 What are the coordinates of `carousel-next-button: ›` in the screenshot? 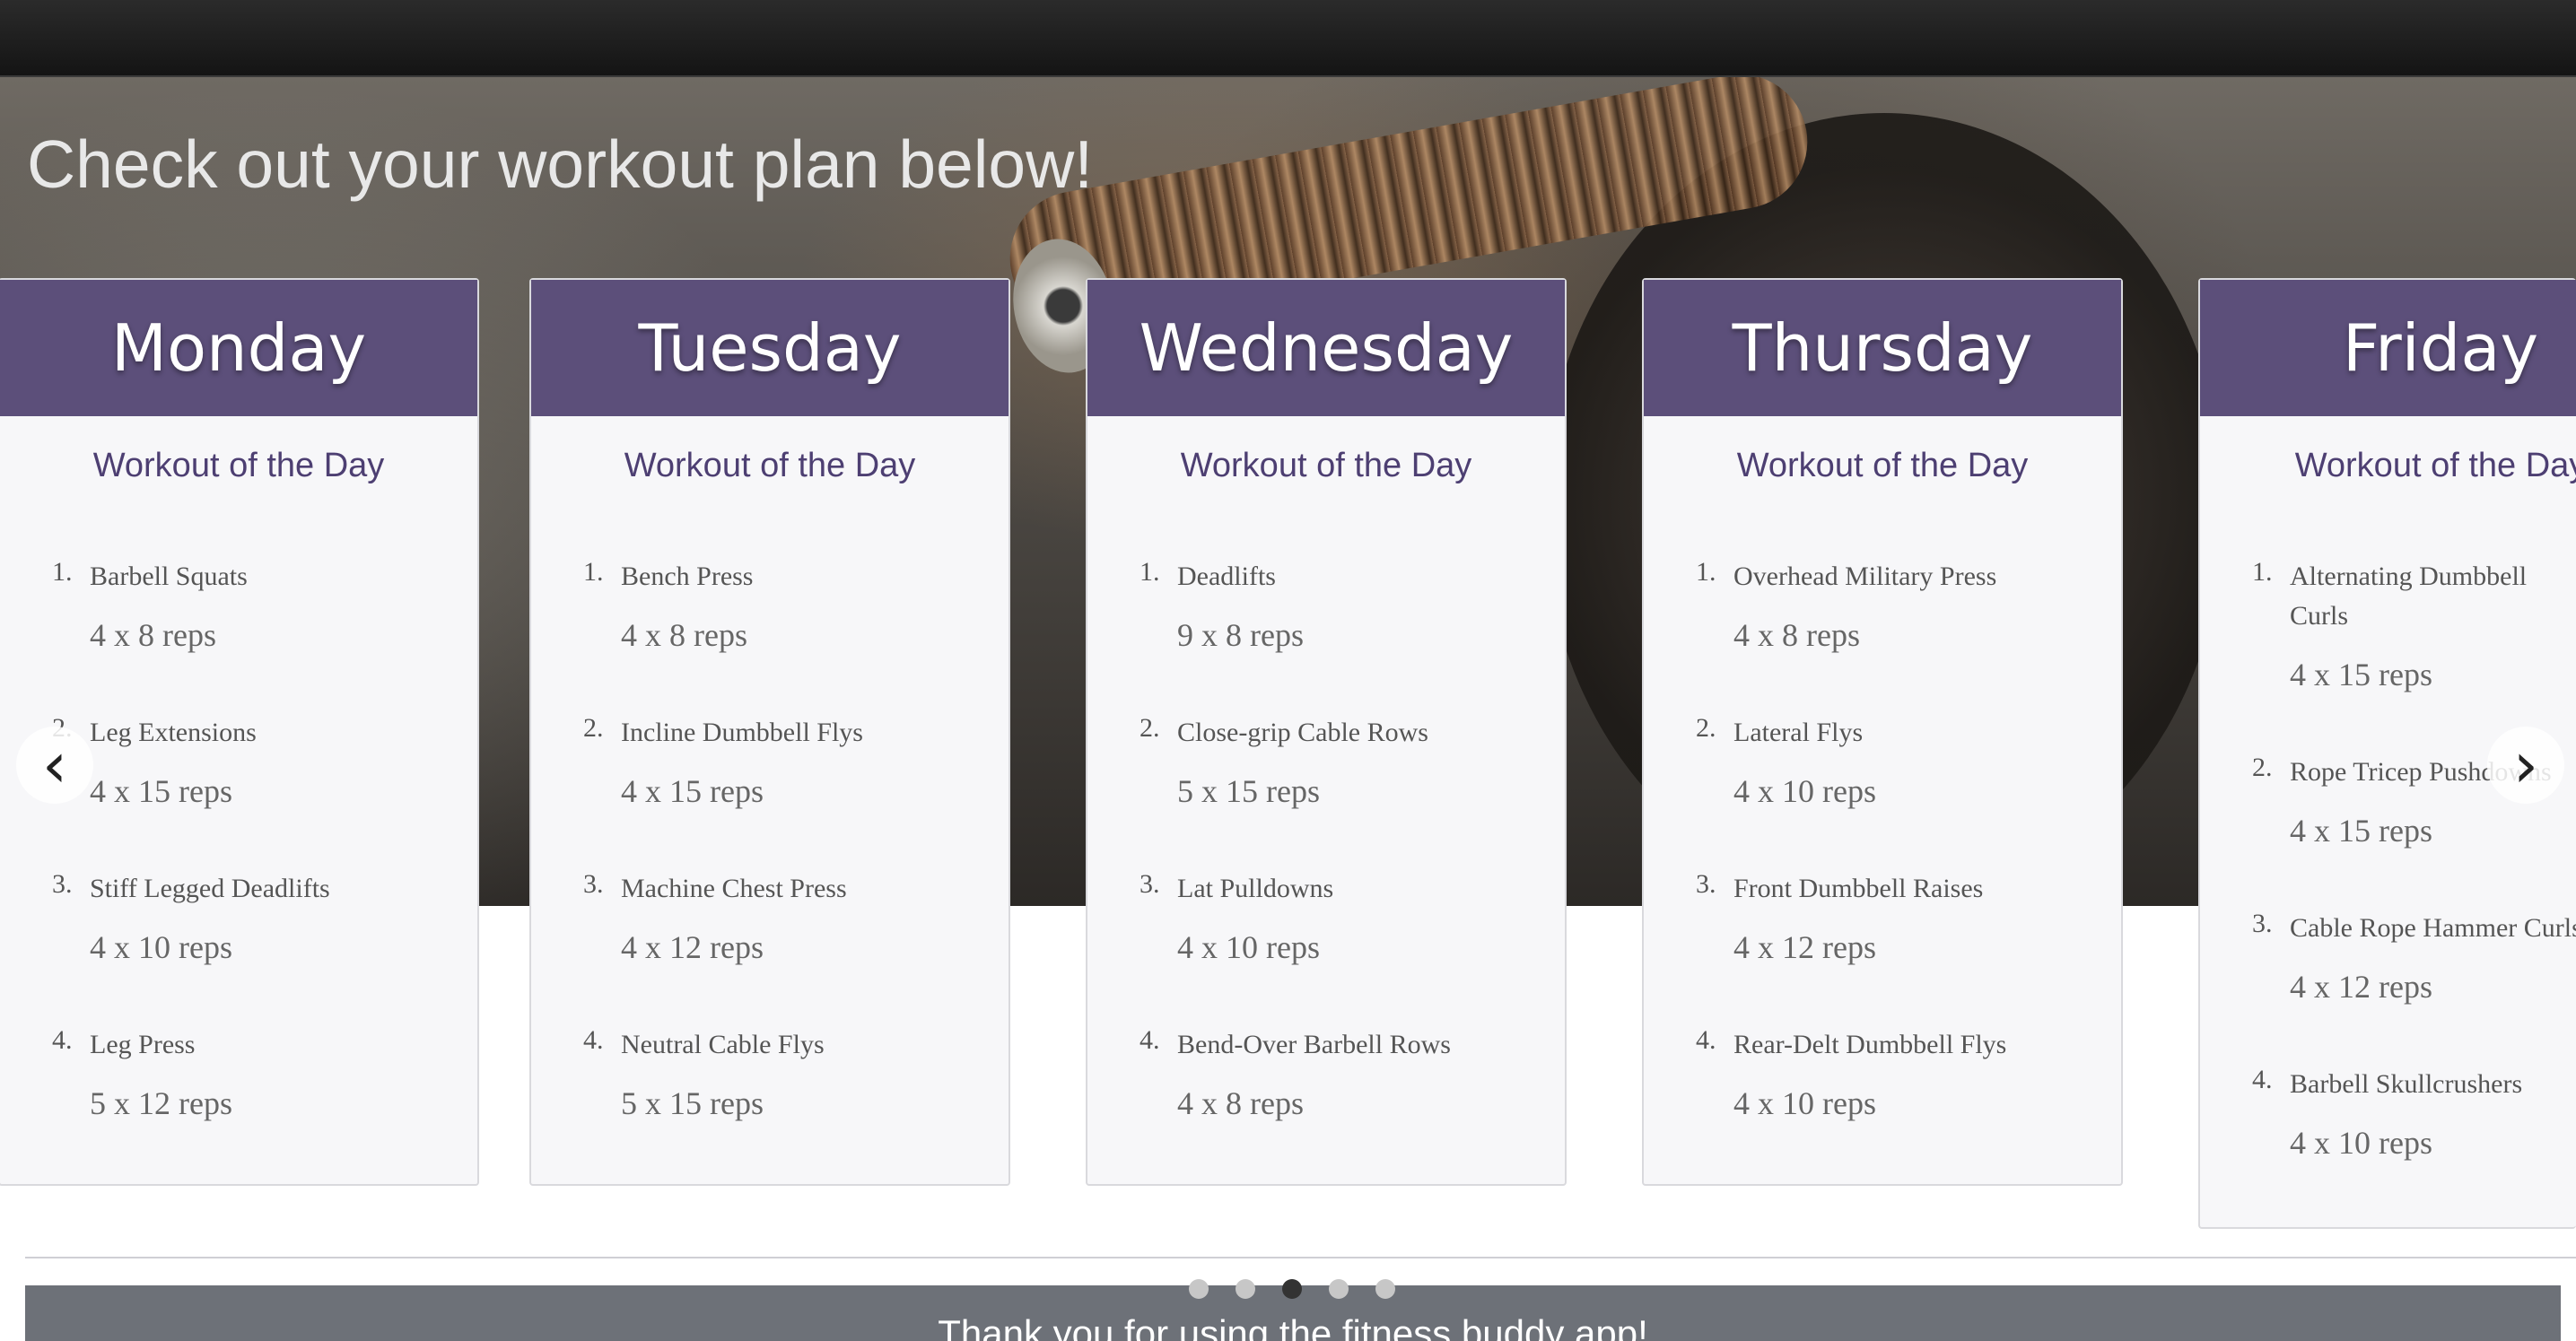 It's located at (2526, 765).